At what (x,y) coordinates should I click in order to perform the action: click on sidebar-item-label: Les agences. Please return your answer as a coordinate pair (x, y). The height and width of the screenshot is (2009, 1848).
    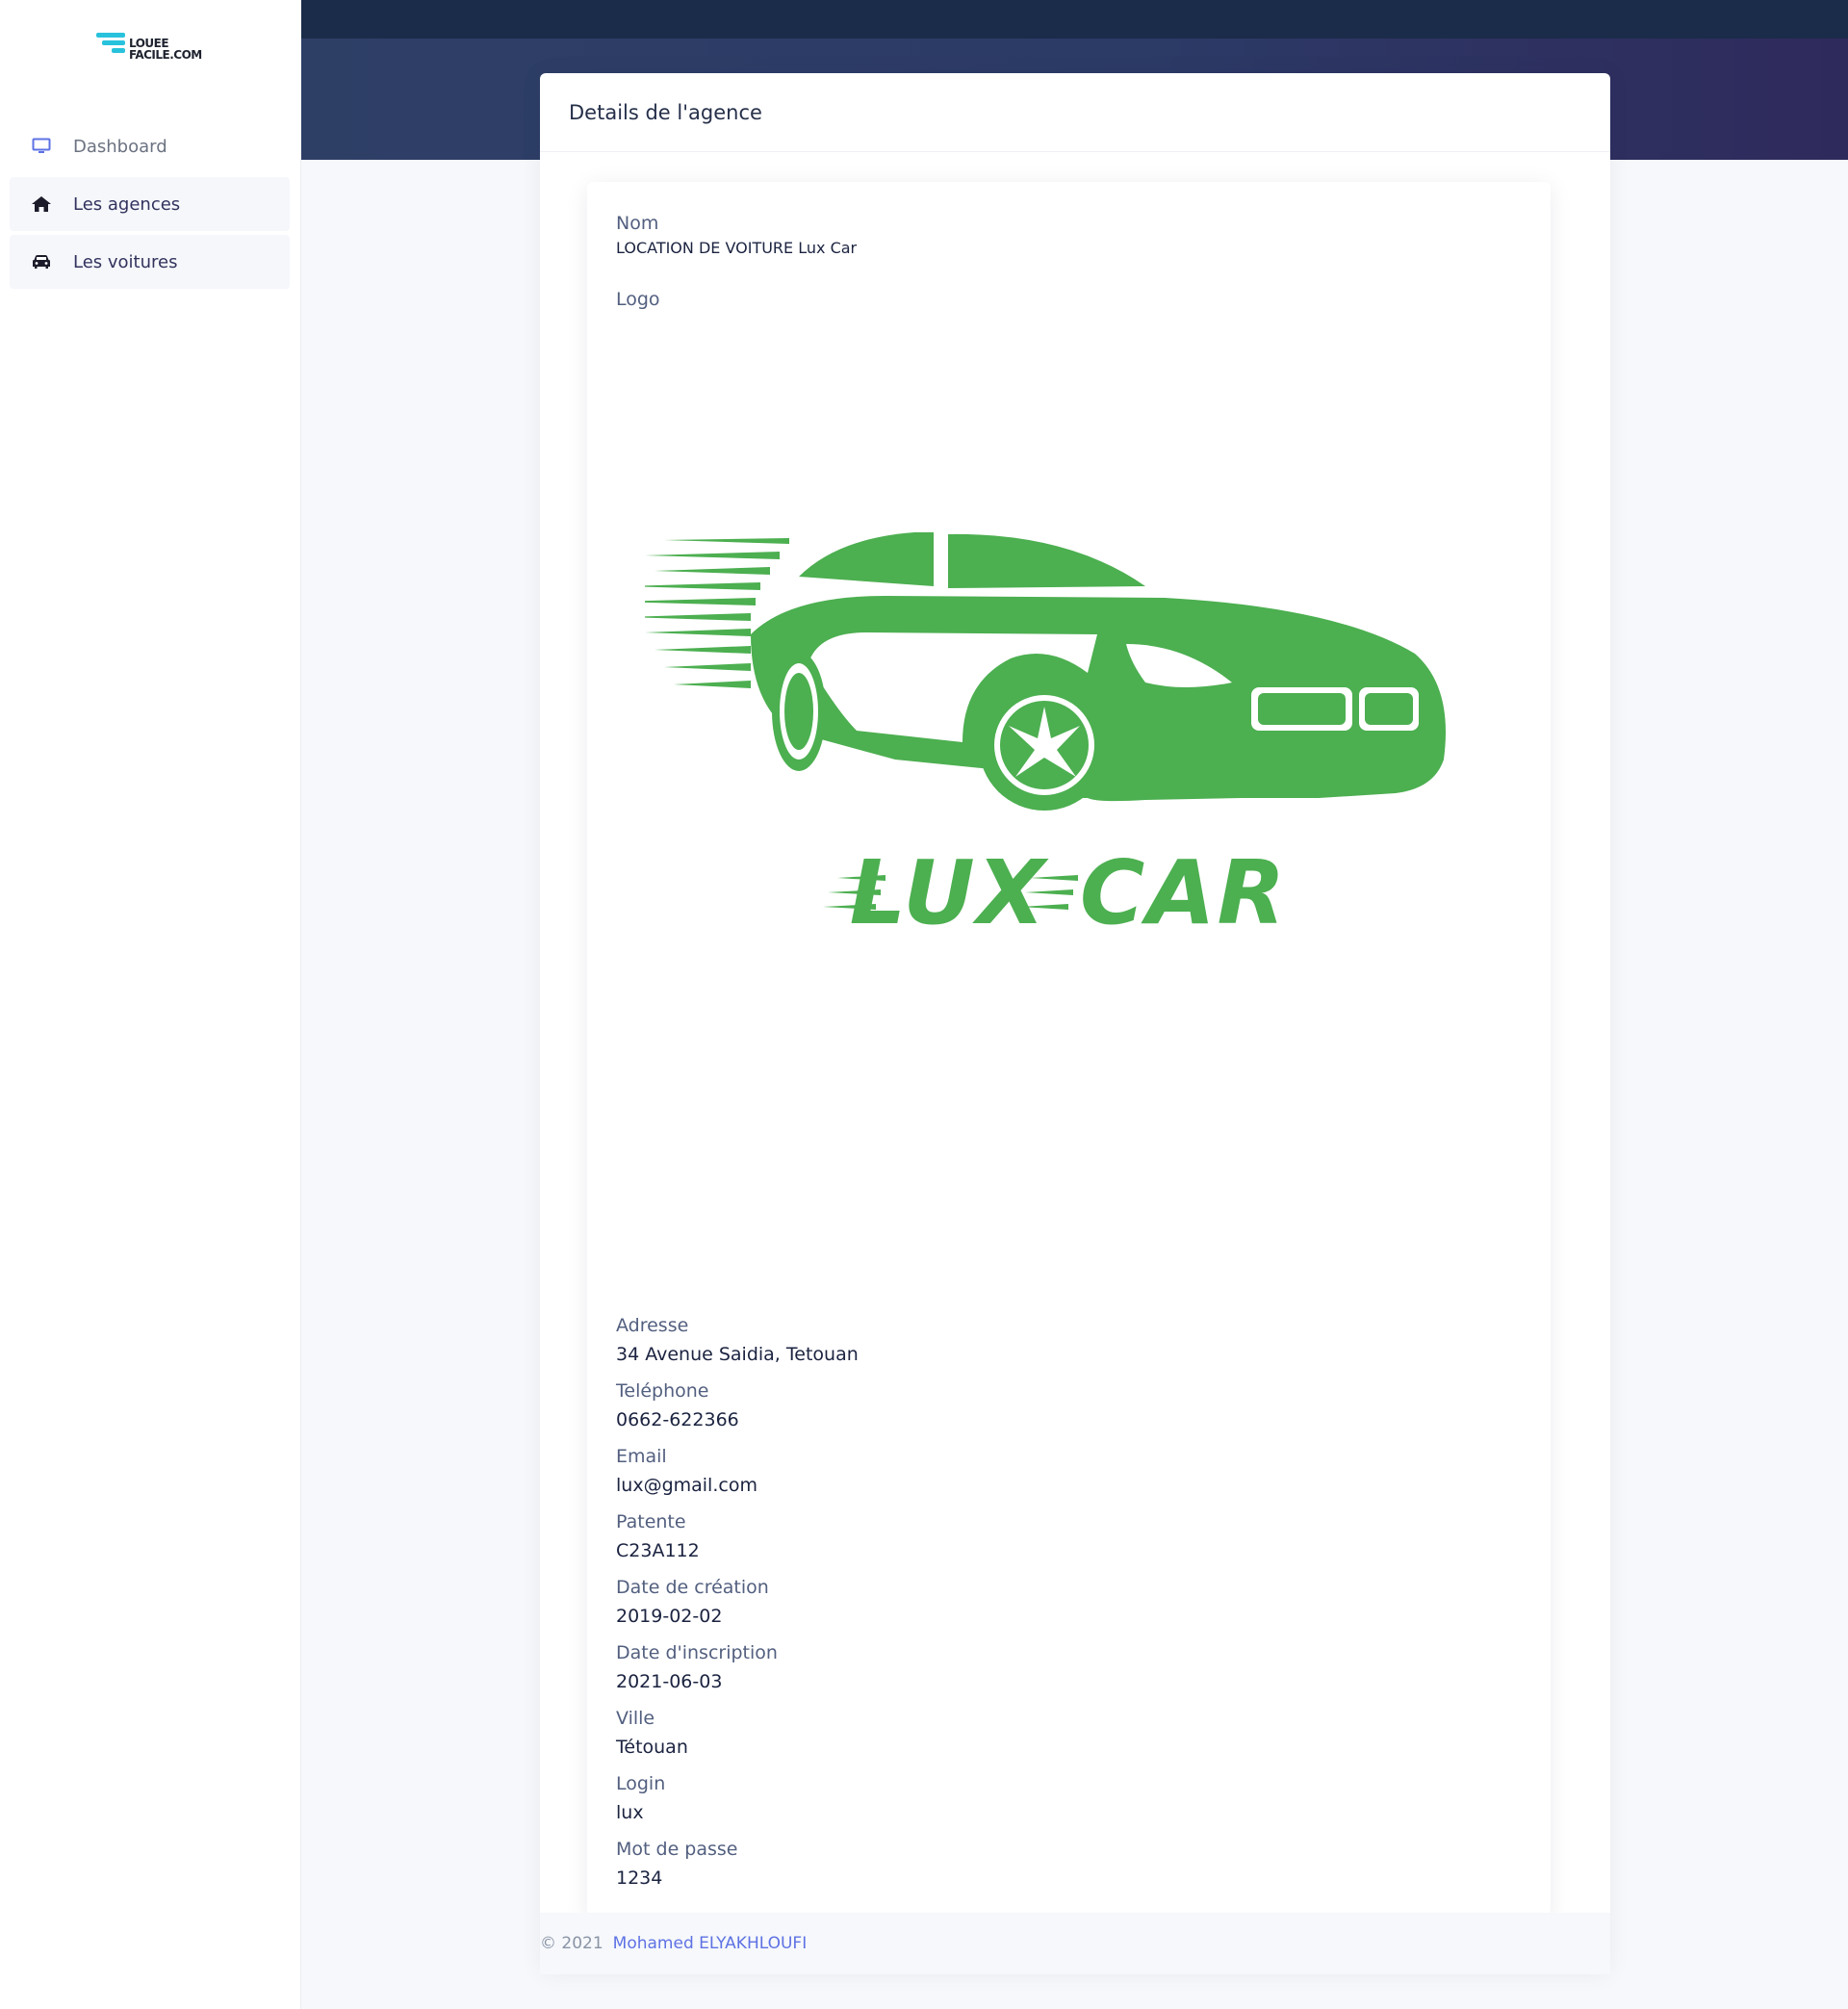
    Looking at the image, I should click on (127, 204).